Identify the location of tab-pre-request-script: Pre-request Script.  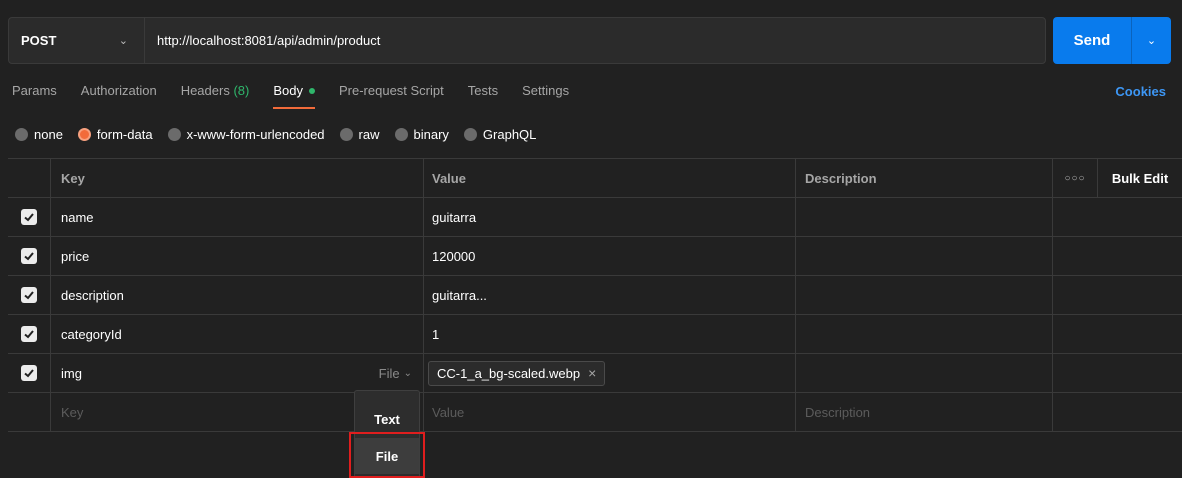
(391, 93).